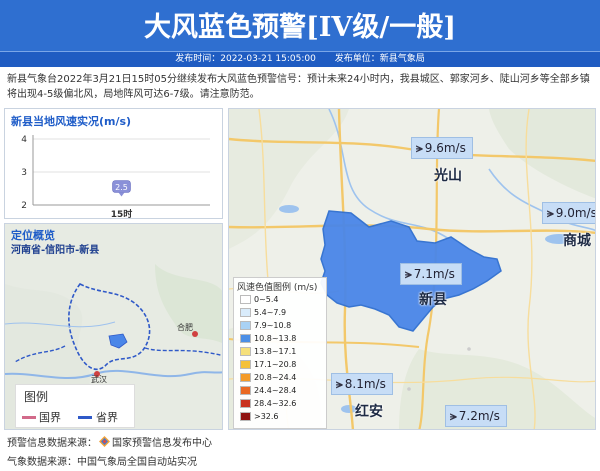  Describe the element at coordinates (266, 416) in the screenshot. I see `scale-legend-label: >32.6` at that location.